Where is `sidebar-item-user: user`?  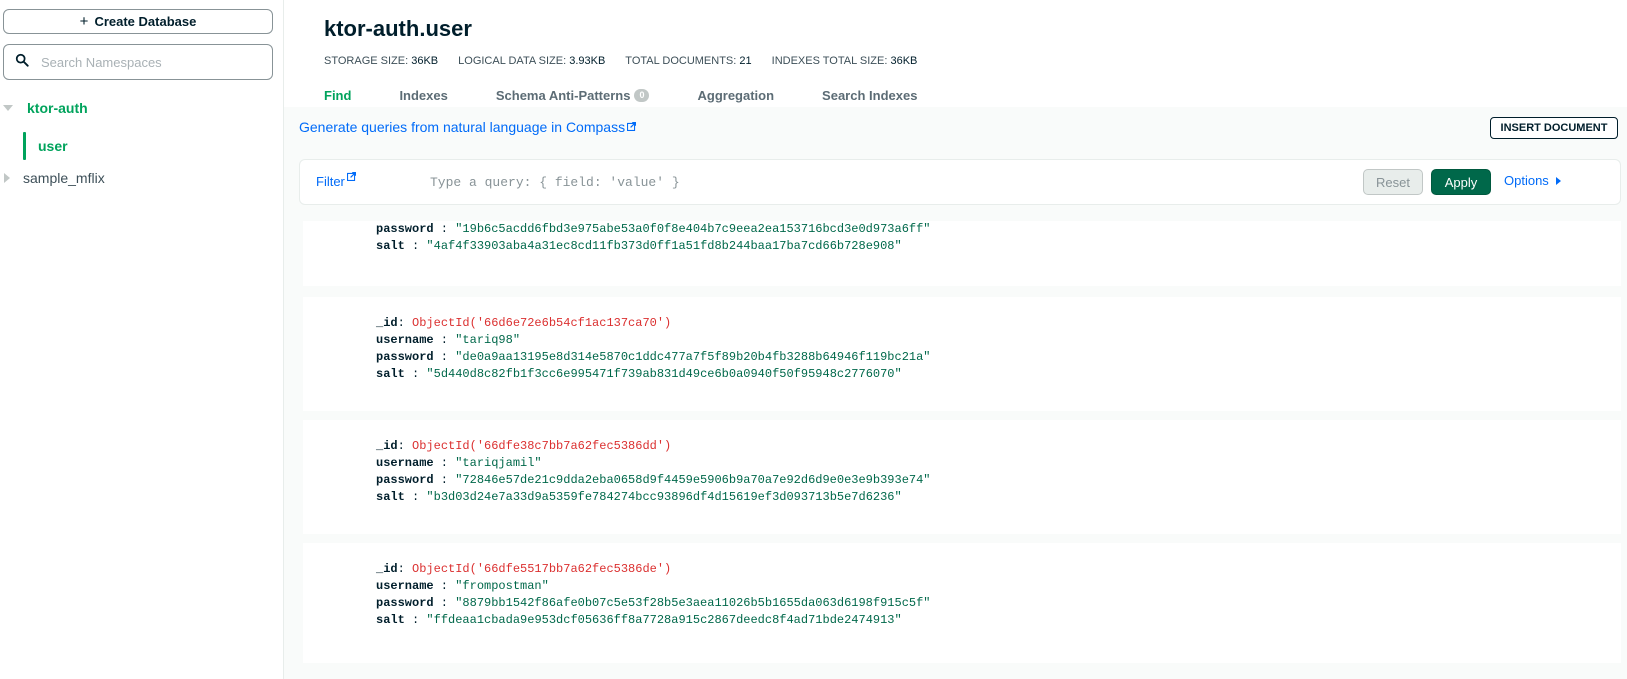 sidebar-item-user: user is located at coordinates (141, 146).